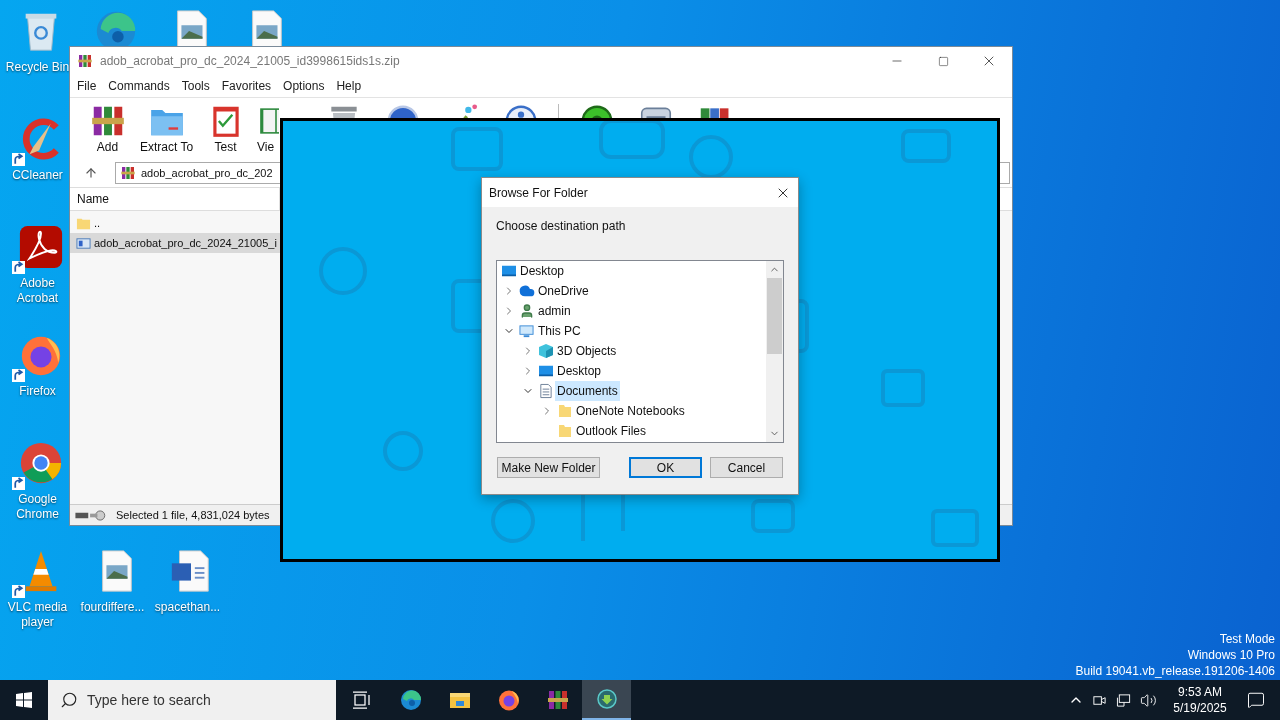 This screenshot has height=720, width=1280. Describe the element at coordinates (246, 86) in the screenshot. I see `menu-item: Favorites` at that location.